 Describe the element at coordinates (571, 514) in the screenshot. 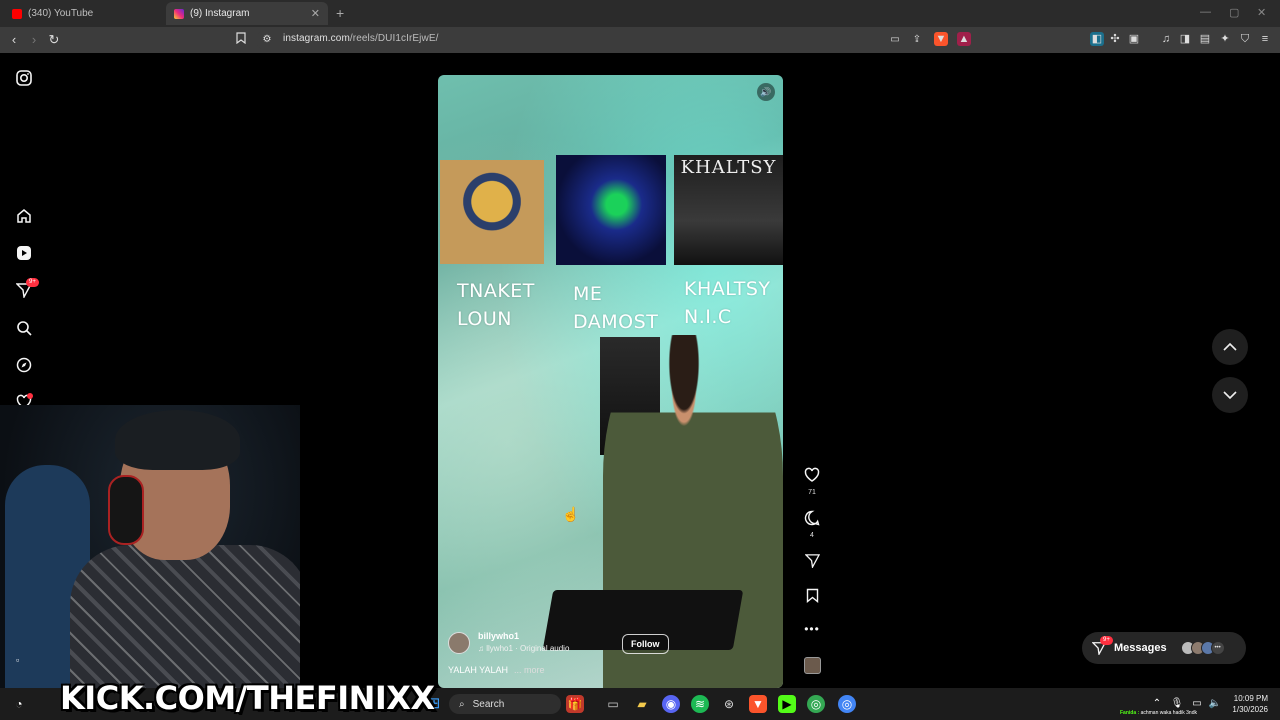

I see `hand-cursor-icon: ☝` at that location.